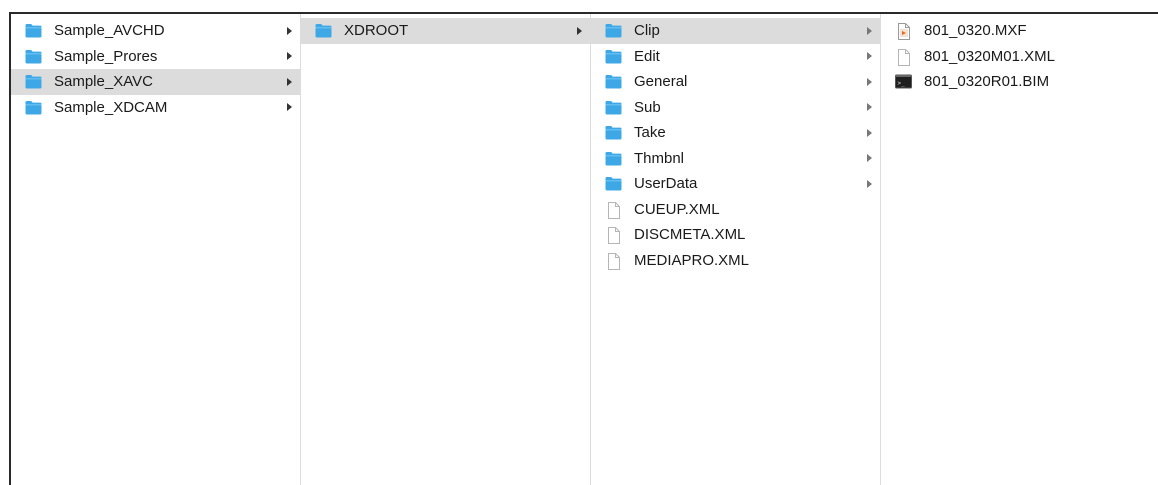 This screenshot has height=485, width=1158. What do you see at coordinates (735, 184) in the screenshot?
I see `column-item: UserData` at bounding box center [735, 184].